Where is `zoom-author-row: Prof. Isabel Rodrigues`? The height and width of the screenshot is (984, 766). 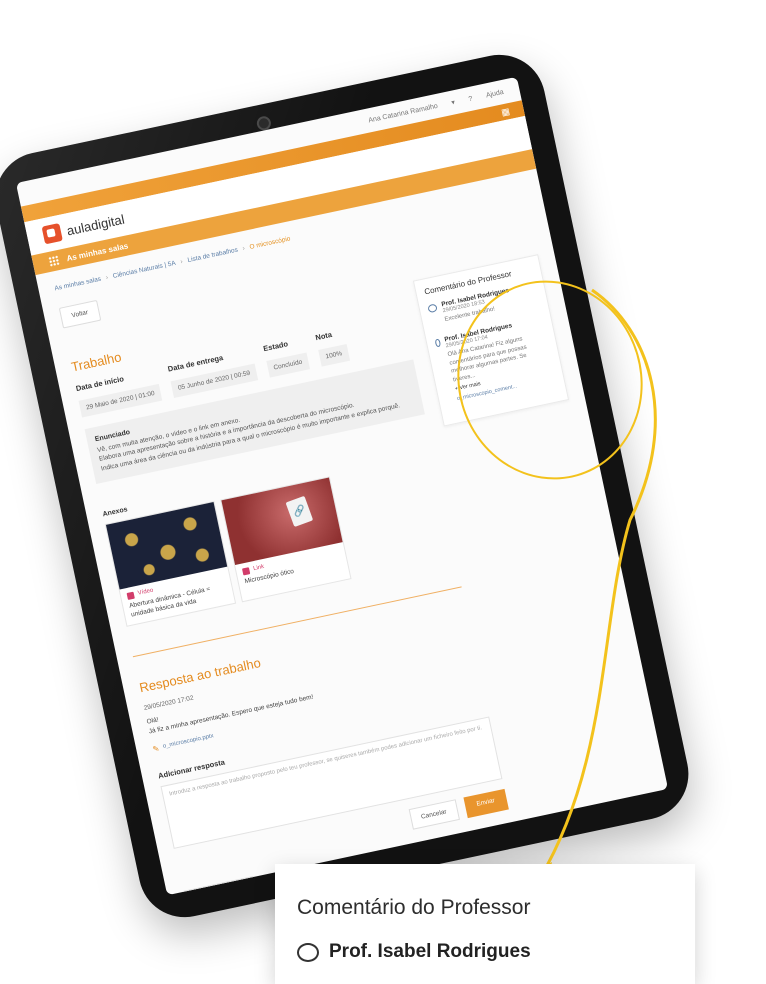 zoom-author-row: Prof. Isabel Rodrigues is located at coordinates (414, 952).